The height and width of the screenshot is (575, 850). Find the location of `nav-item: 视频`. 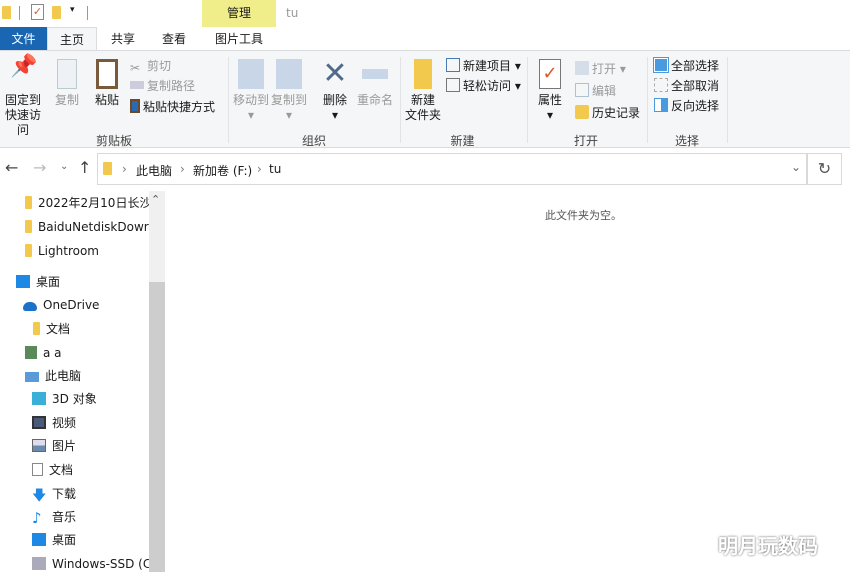

nav-item: 视频 is located at coordinates (54, 423).